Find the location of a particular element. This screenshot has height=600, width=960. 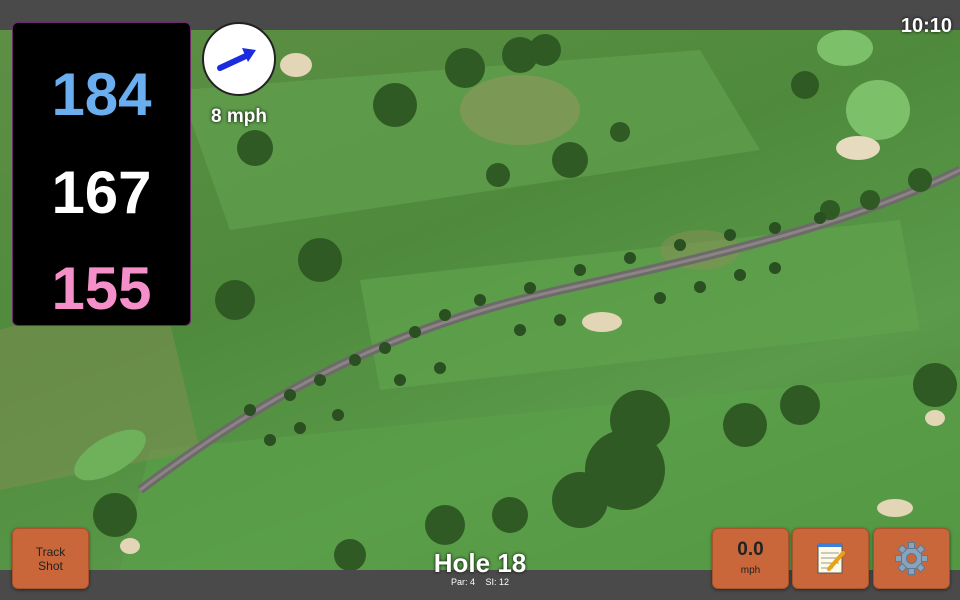

settings-button is located at coordinates (911, 558).